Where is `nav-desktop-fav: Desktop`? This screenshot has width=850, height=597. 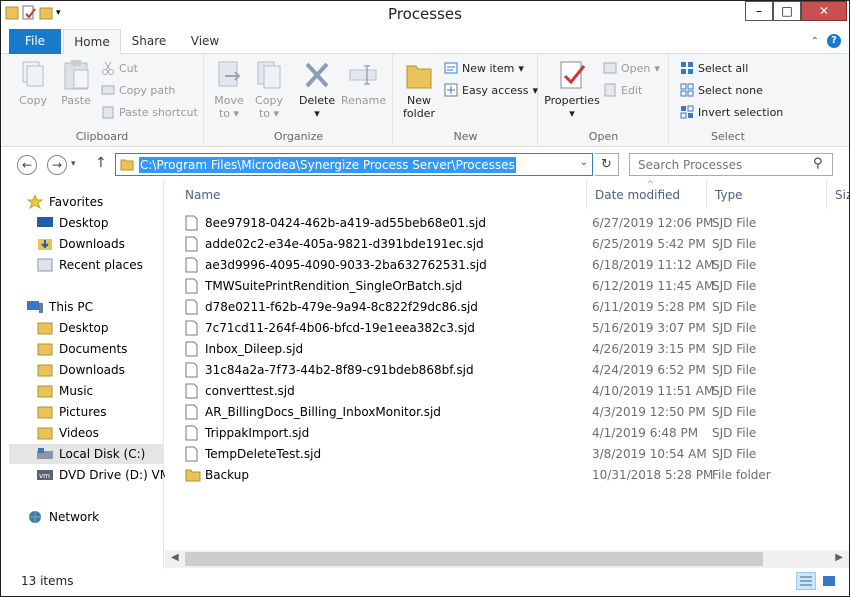
nav-desktop-fav: Desktop is located at coordinates (73, 223).